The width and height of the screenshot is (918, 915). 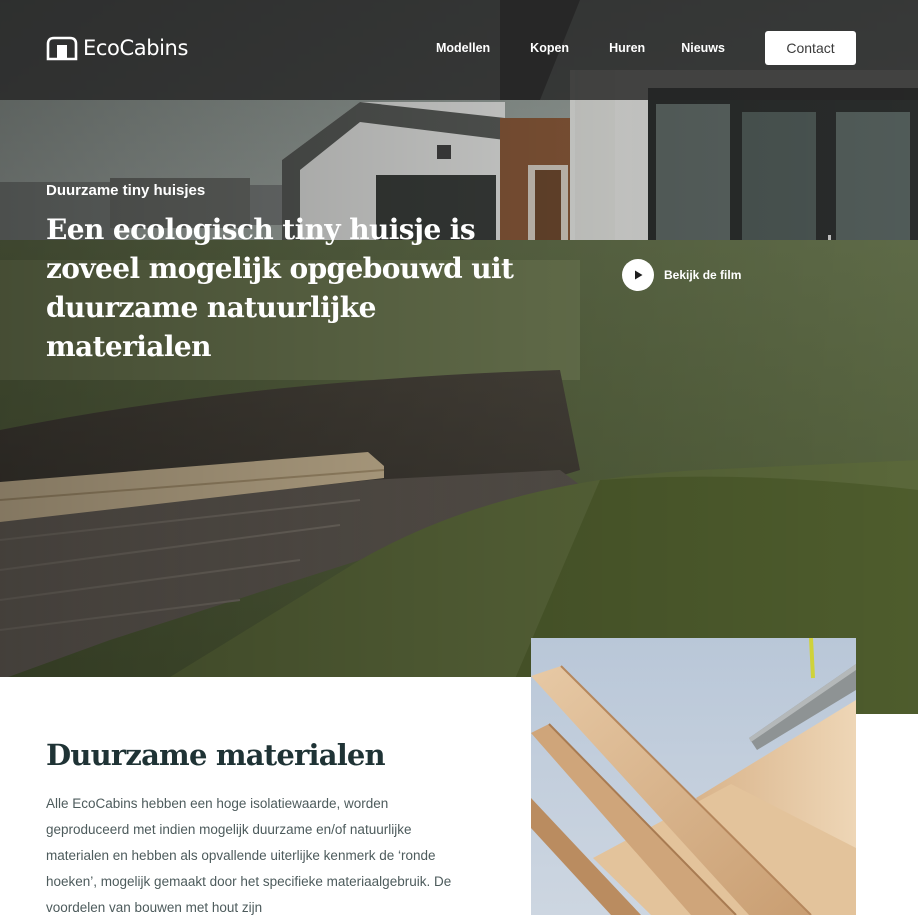 What do you see at coordinates (126, 190) in the screenshot?
I see `hero-kicker: Duurzame tiny huisjes` at bounding box center [126, 190].